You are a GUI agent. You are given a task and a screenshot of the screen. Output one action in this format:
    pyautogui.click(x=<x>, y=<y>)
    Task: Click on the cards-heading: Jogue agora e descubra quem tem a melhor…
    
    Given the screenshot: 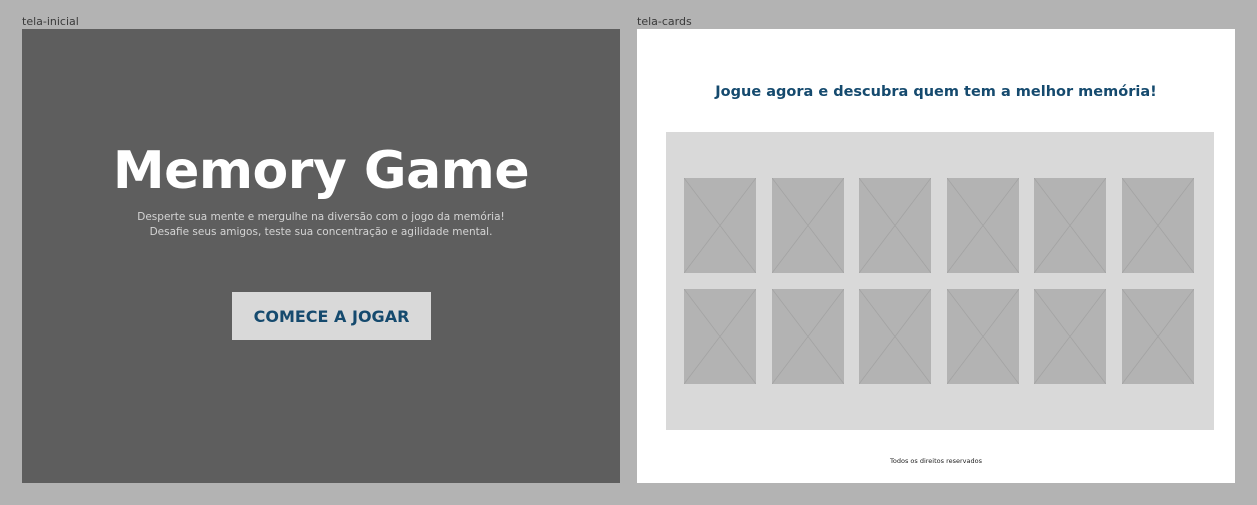 What is the action you would take?
    pyautogui.click(x=936, y=92)
    